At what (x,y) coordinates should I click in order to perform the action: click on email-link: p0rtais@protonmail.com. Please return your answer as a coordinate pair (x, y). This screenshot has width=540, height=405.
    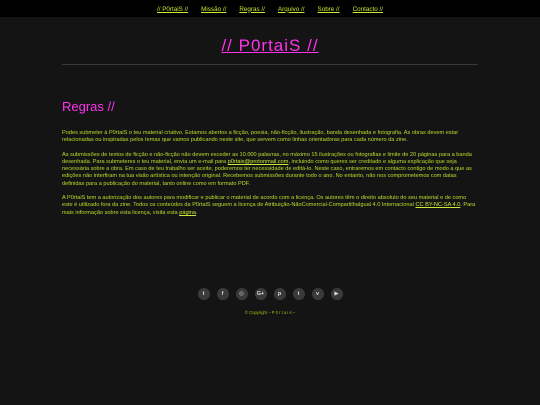
    Looking at the image, I should click on (258, 162).